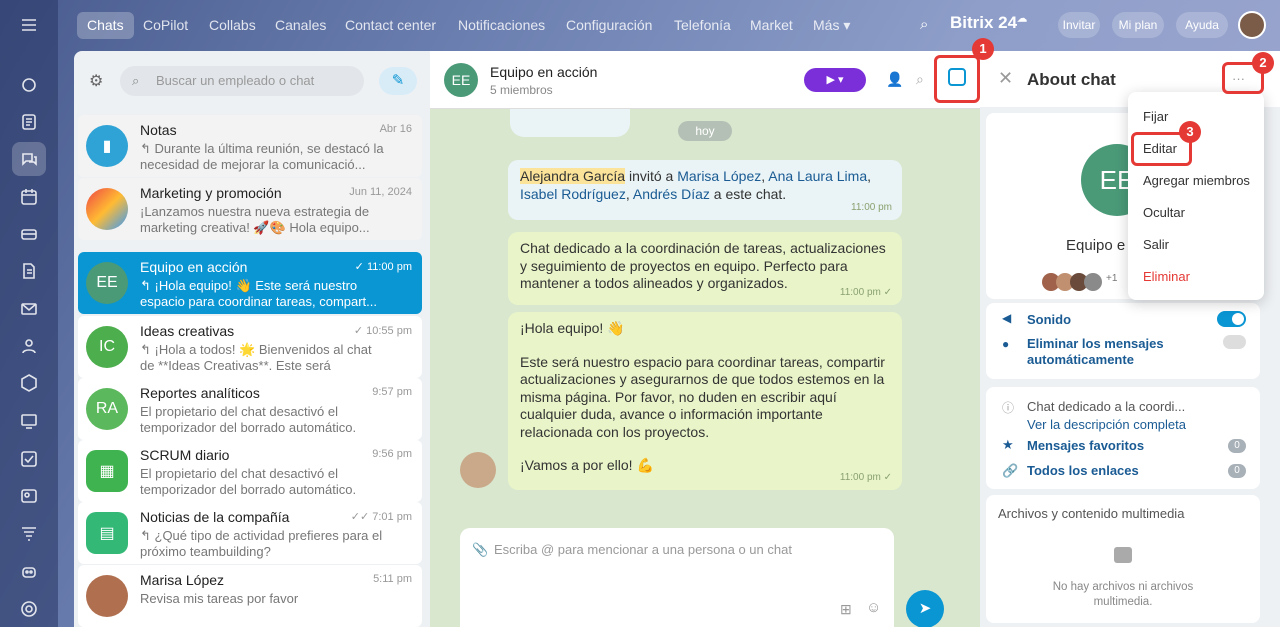  Describe the element at coordinates (29, 25) in the screenshot. I see `menu-icon` at that location.